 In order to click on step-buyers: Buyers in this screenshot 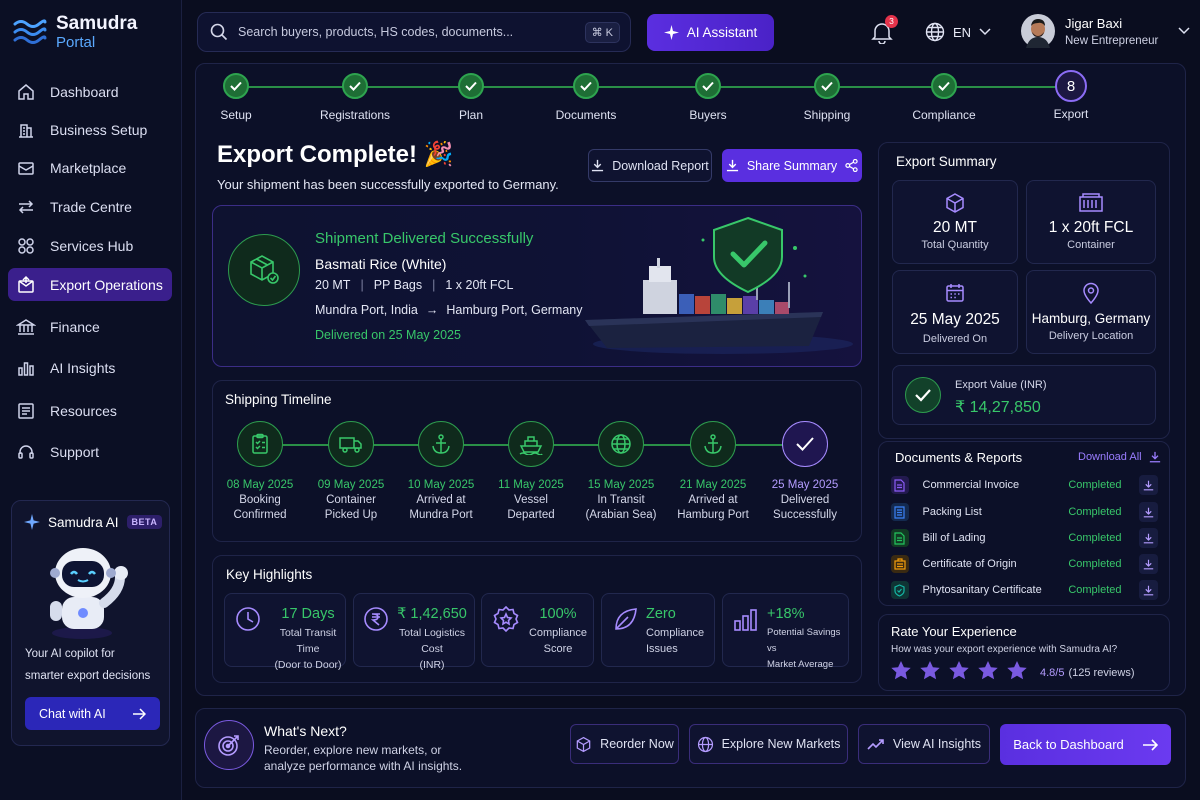, I will do `click(708, 97)`.